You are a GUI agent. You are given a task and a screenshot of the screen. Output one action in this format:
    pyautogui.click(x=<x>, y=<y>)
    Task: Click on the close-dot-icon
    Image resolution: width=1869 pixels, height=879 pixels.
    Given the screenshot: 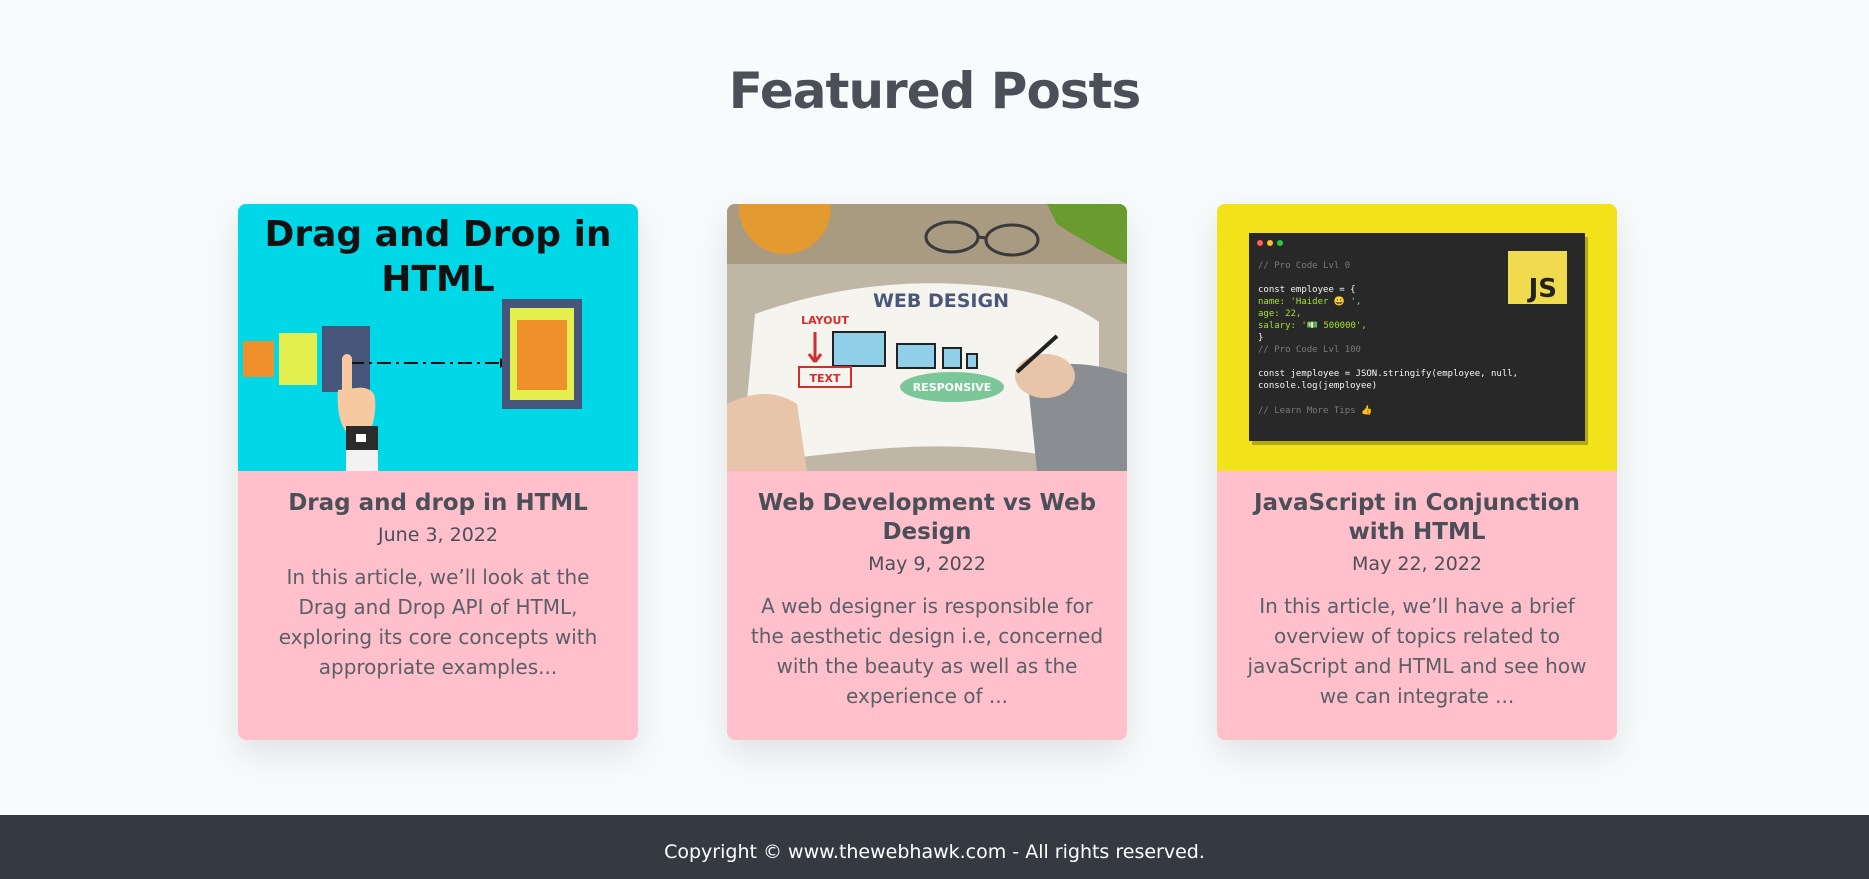 What is the action you would take?
    pyautogui.click(x=1260, y=243)
    